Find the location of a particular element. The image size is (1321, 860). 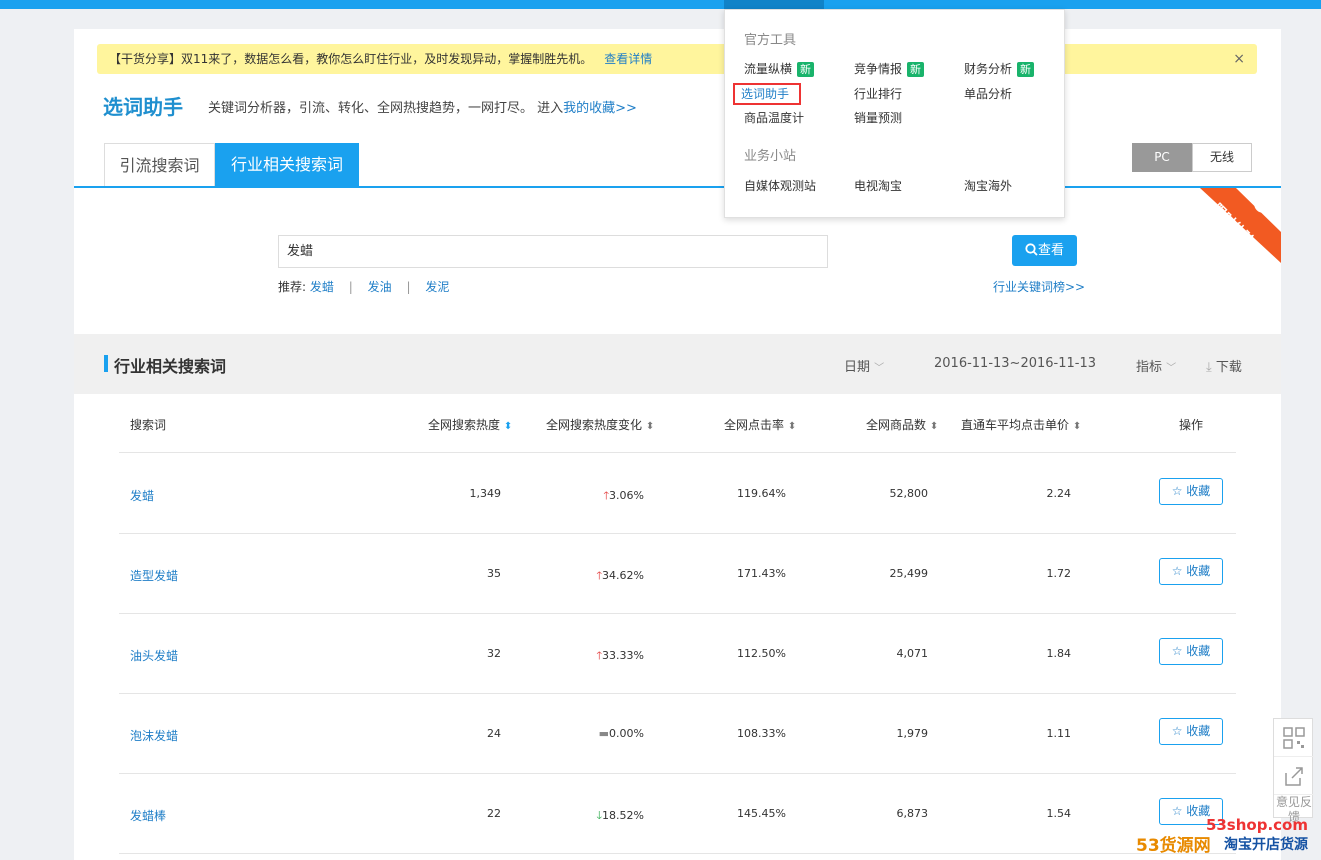

menu-item-industry-rank: 行业排行 is located at coordinates (878, 93).